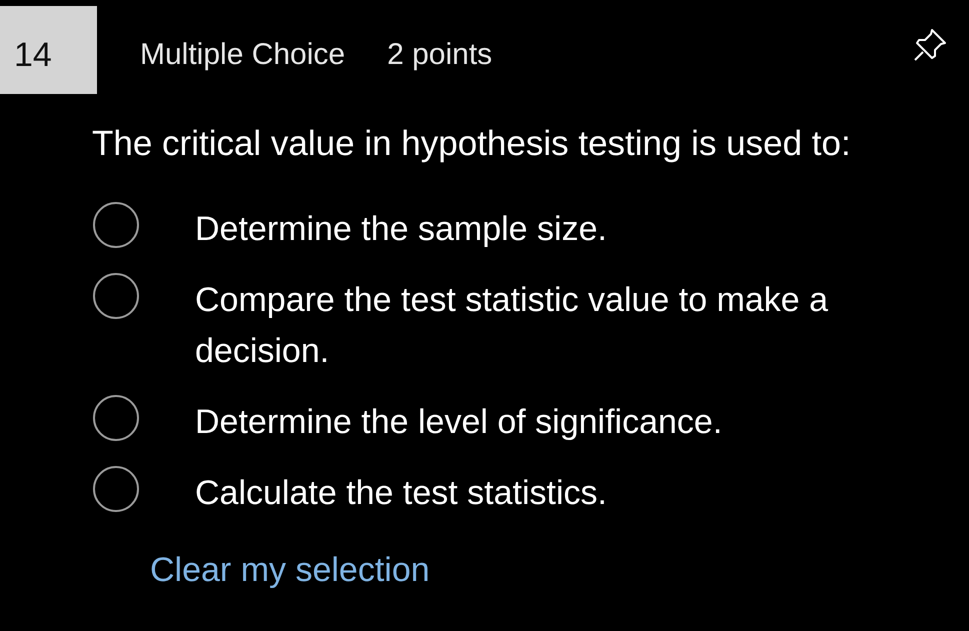 The image size is (969, 631). I want to click on pin-icon, so click(930, 45).